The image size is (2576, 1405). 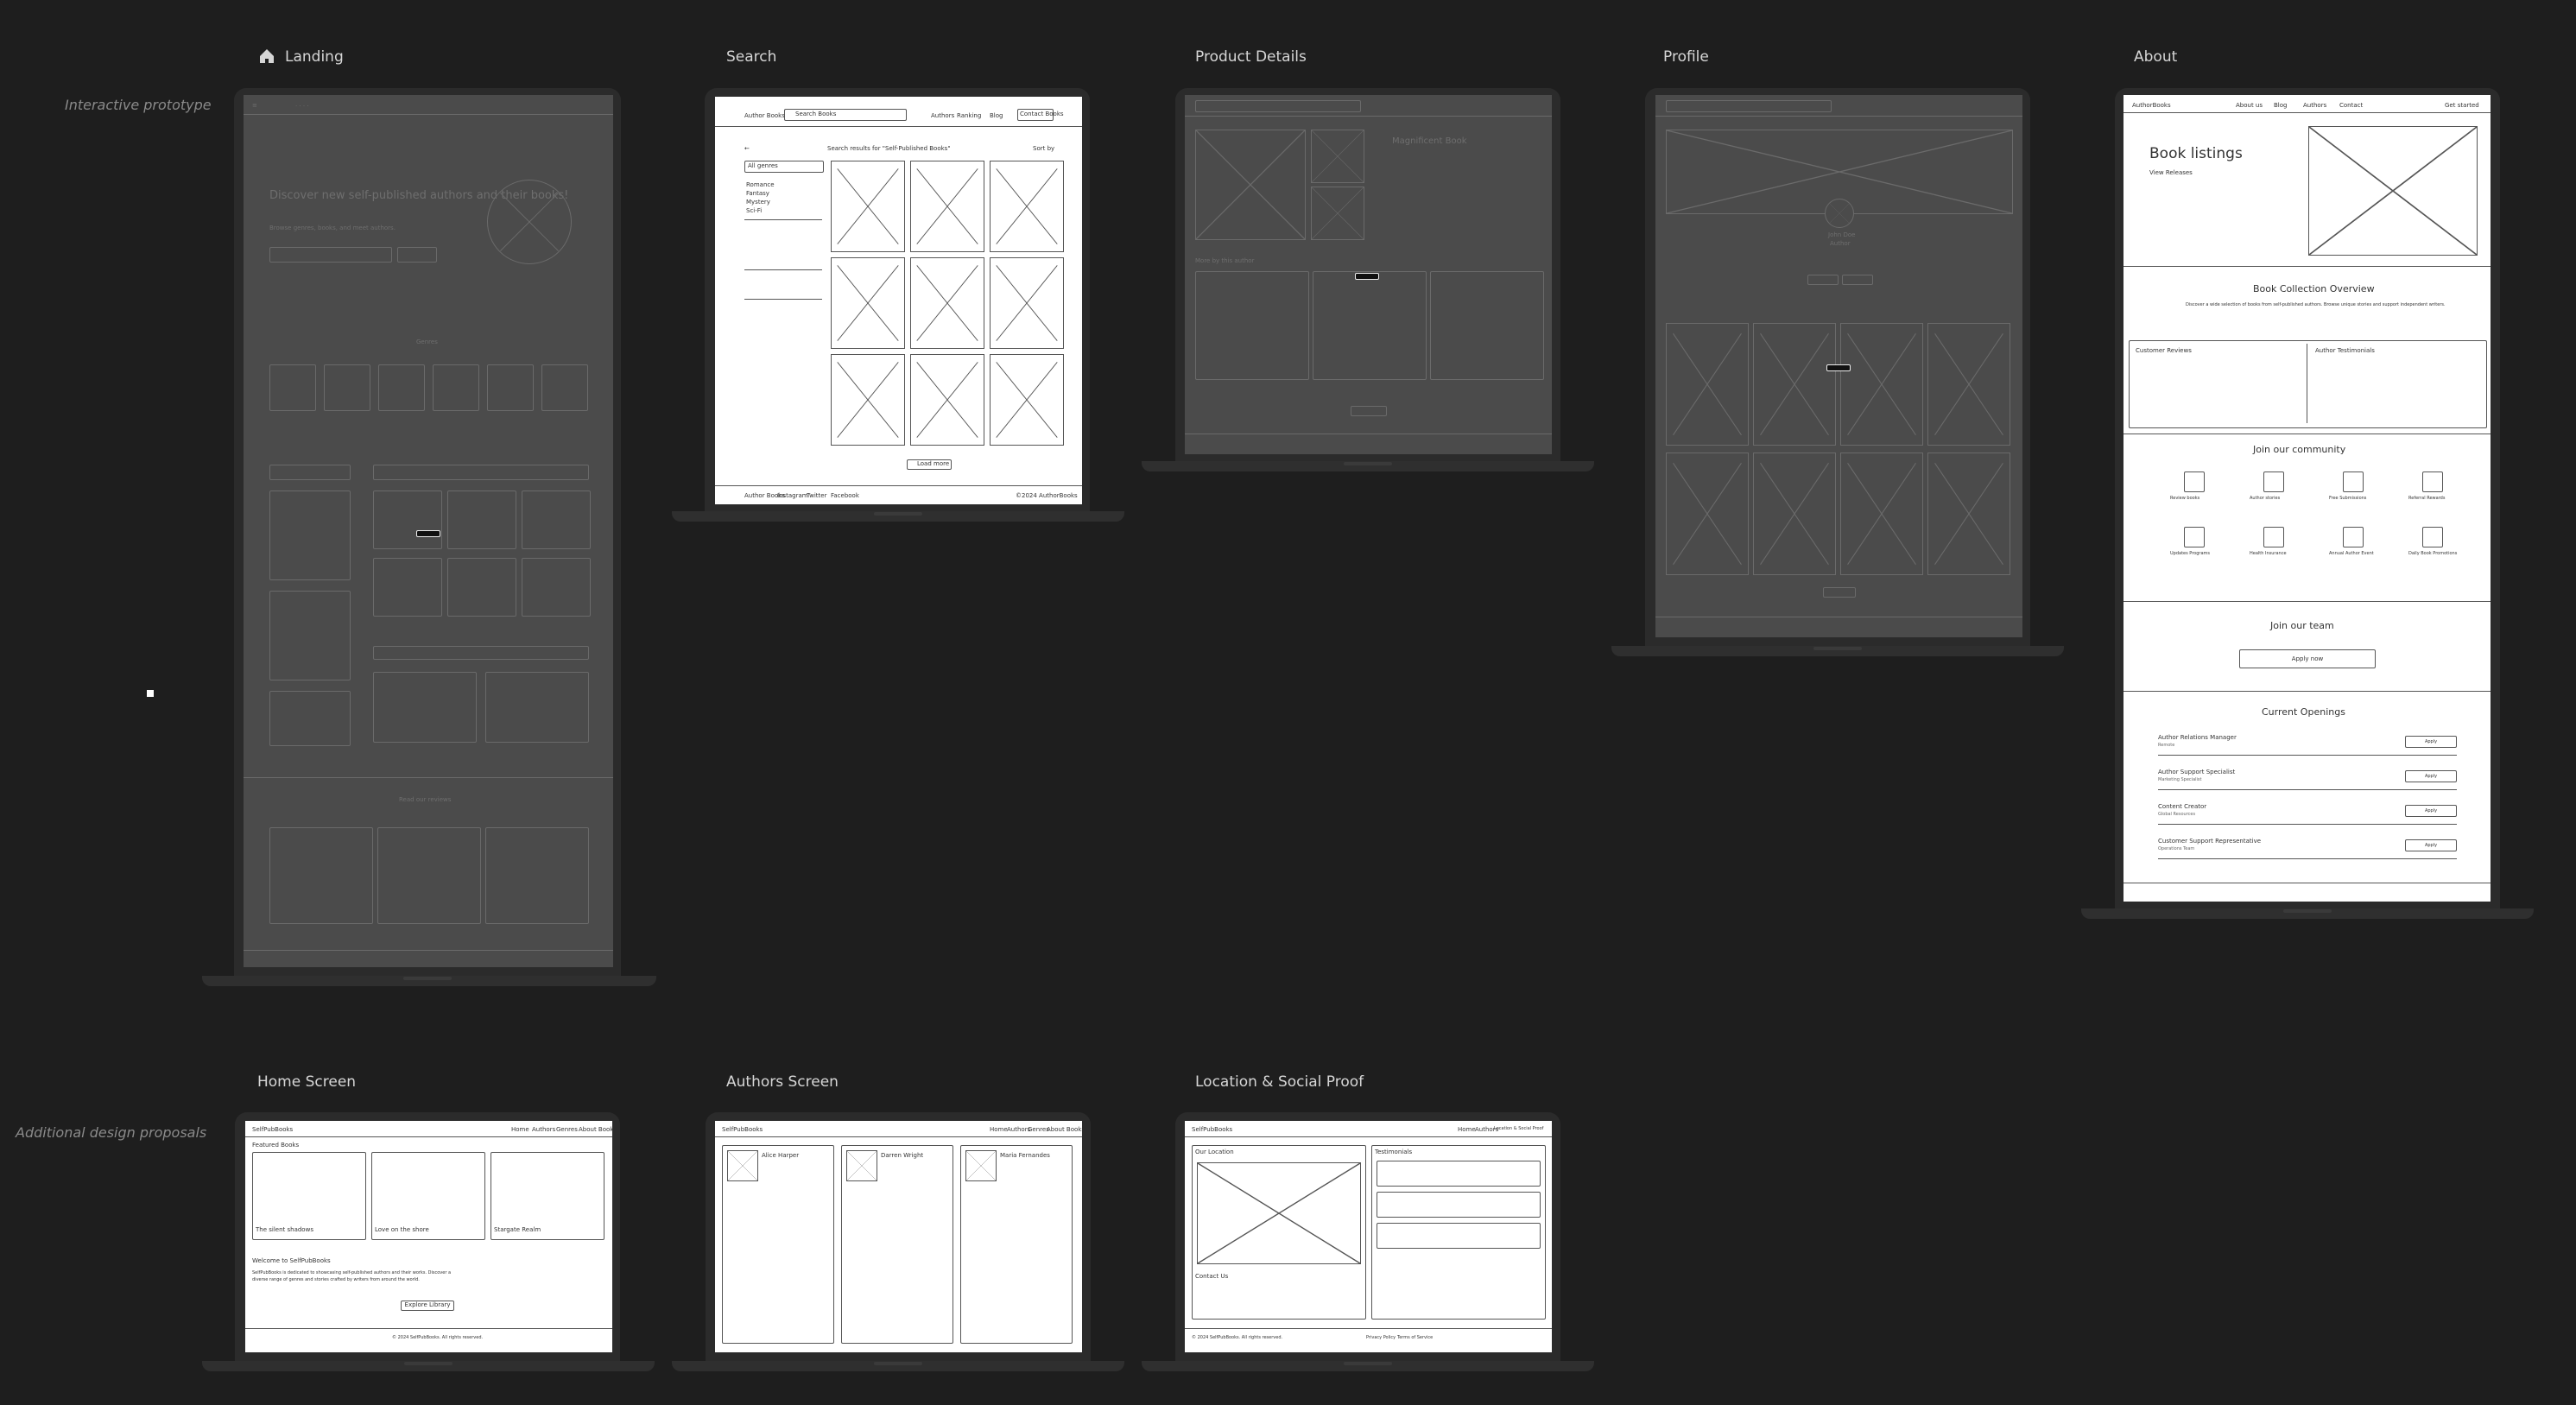 I want to click on nav-link: Contact, so click(x=2351, y=105).